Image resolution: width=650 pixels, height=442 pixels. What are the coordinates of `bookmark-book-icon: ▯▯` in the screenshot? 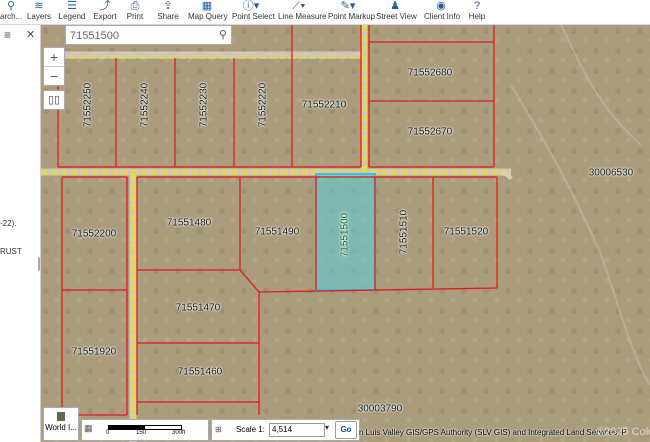 It's located at (54, 100).